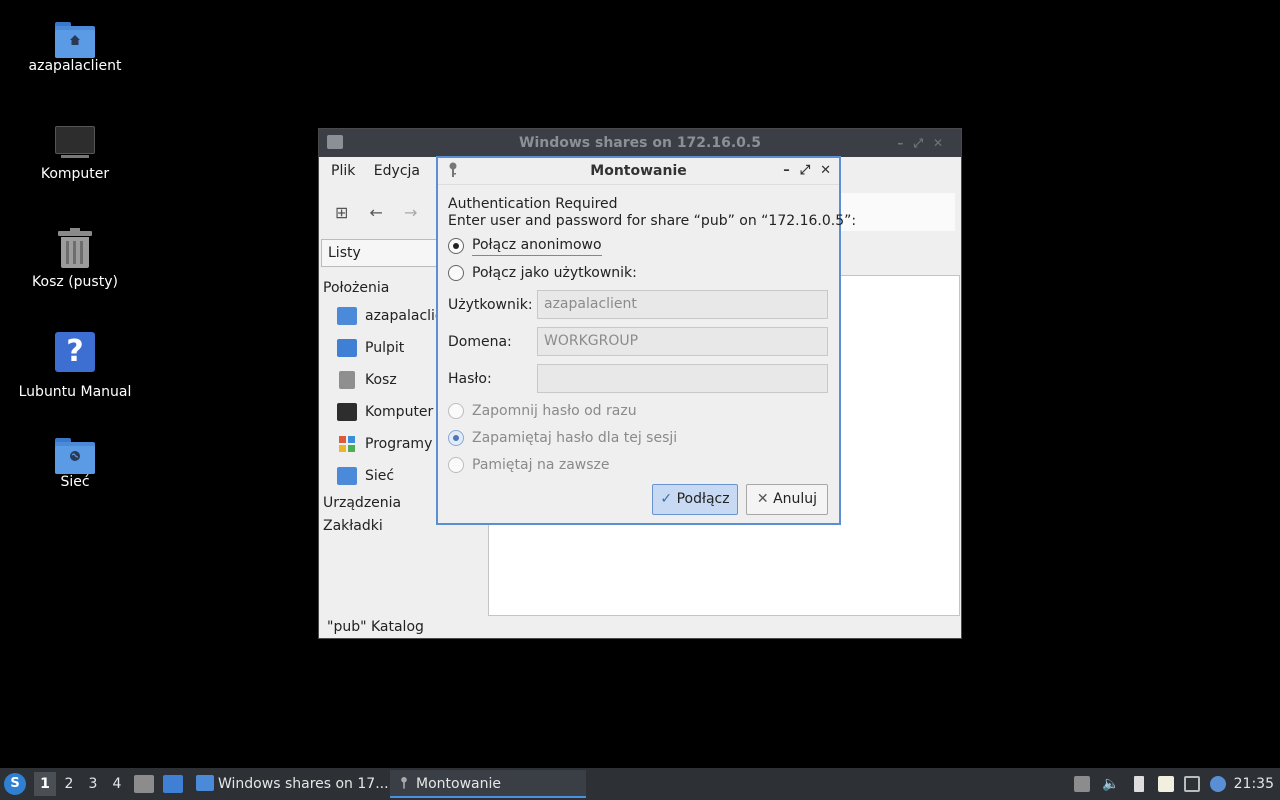  I want to click on view-mode-select: Listy, so click(386, 253).